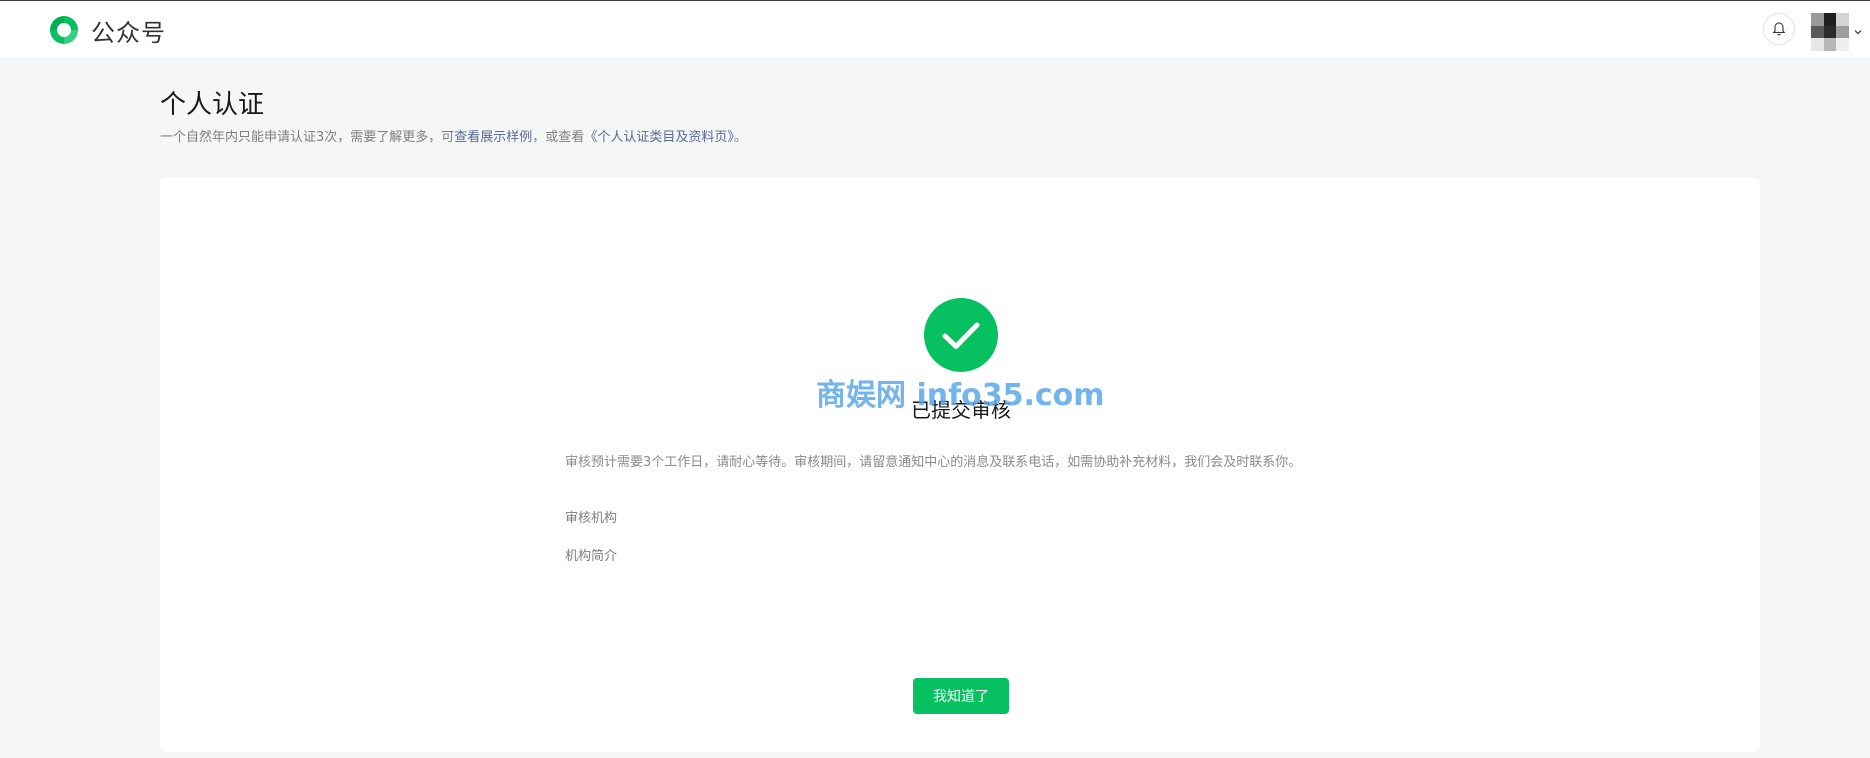  What do you see at coordinates (1830, 32) in the screenshot?
I see `user-avatar` at bounding box center [1830, 32].